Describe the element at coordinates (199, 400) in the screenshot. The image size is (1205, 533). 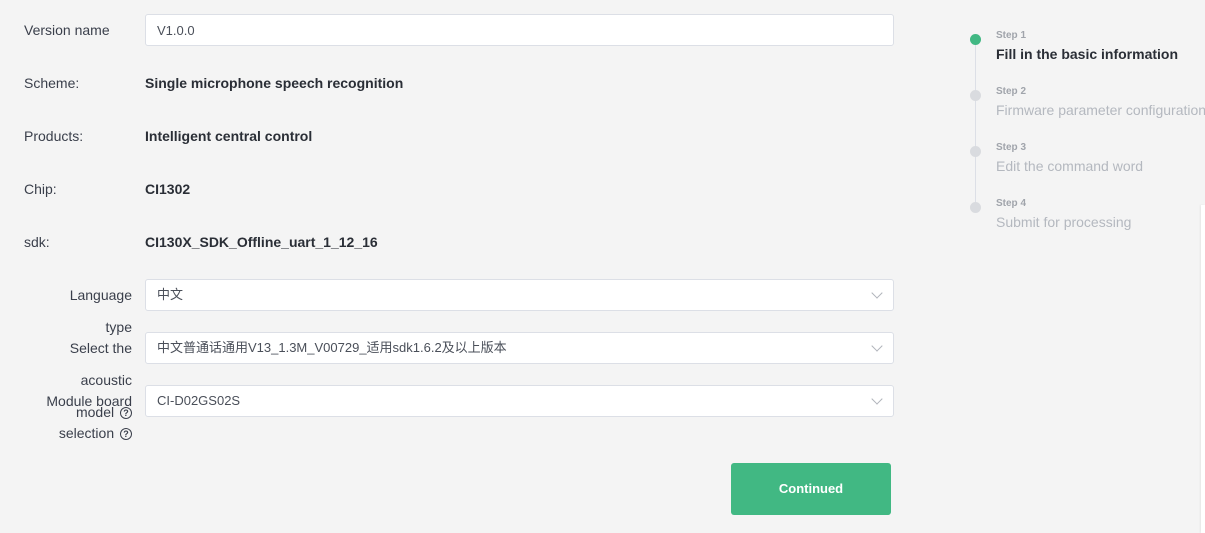
I see `module-board-selected: CI-D02GS02S` at that location.